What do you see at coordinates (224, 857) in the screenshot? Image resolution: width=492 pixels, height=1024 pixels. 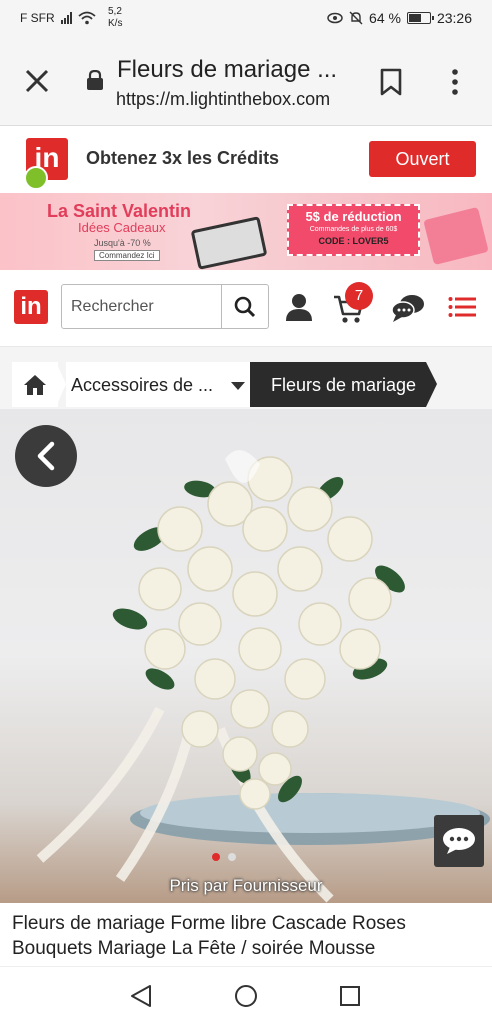 I see `carousel-dots` at bounding box center [224, 857].